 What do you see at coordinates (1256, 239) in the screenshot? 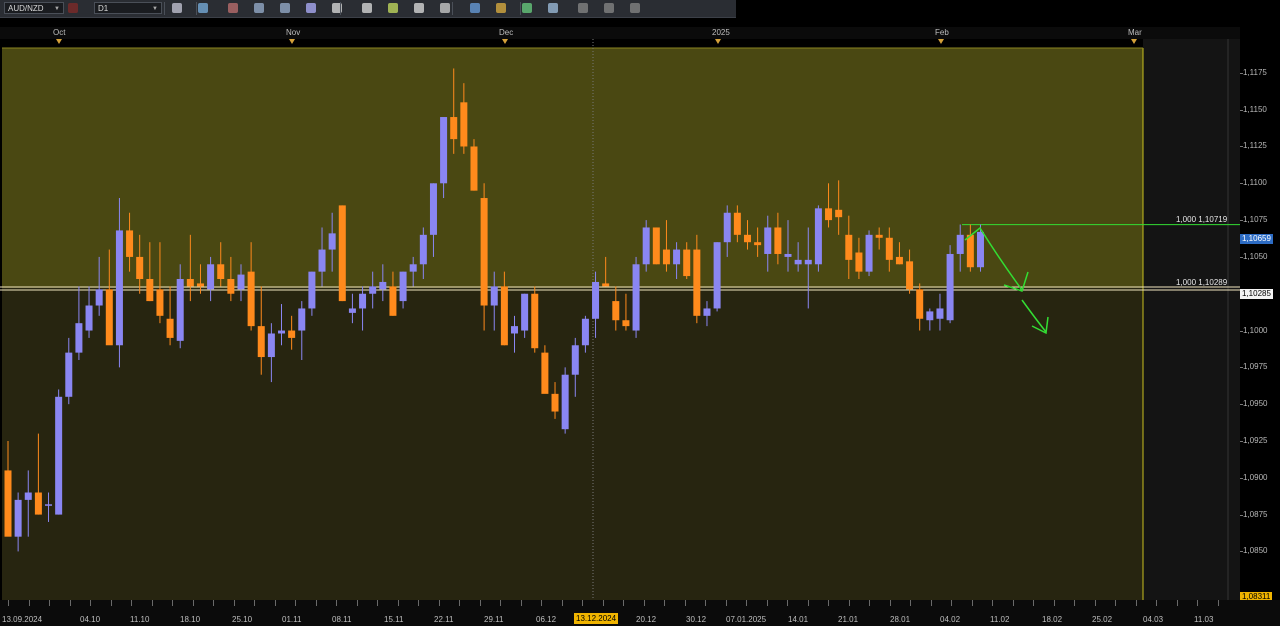
I see `current-price-box: 1,10659` at bounding box center [1256, 239].